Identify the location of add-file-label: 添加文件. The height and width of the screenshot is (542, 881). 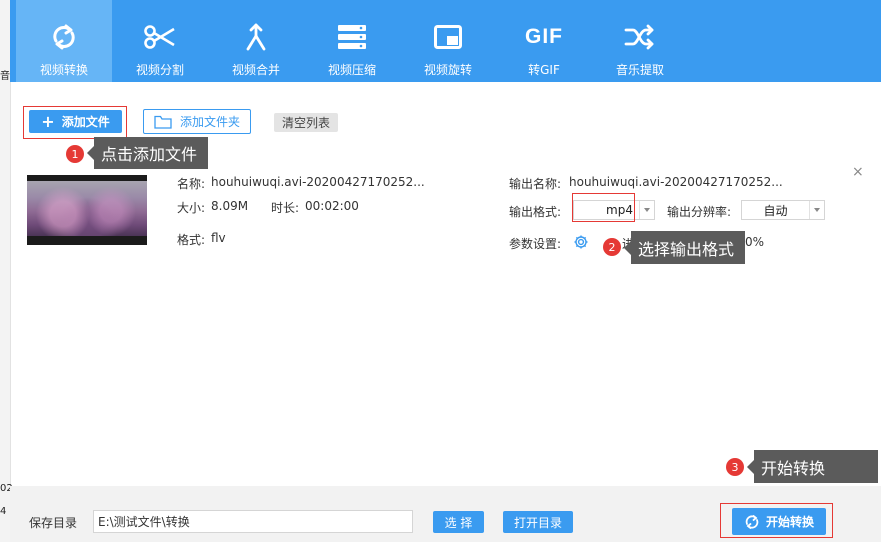
(85, 122).